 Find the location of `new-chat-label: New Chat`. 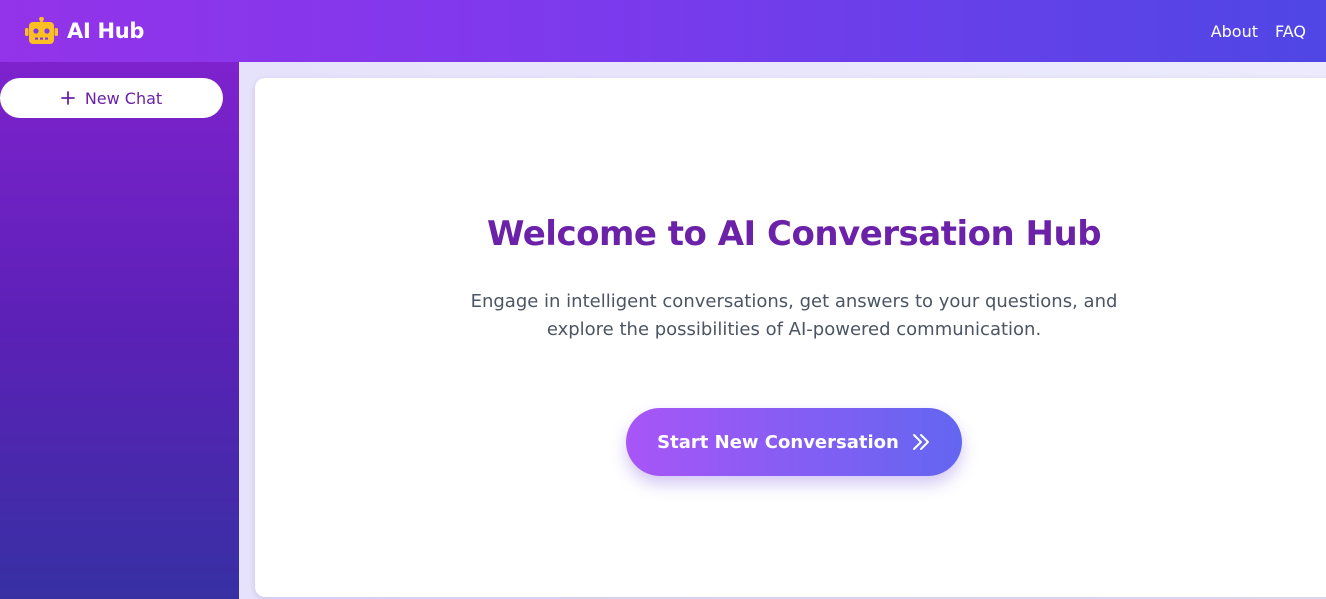

new-chat-label: New Chat is located at coordinates (123, 98).